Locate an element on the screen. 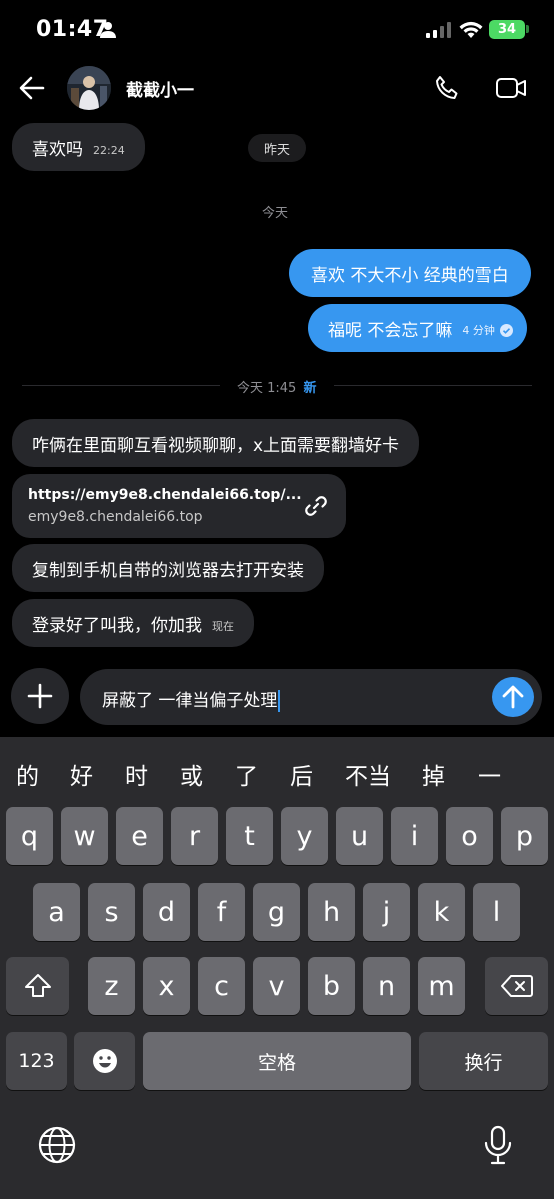 The width and height of the screenshot is (554, 1199). candidate-word: 的 is located at coordinates (27, 774).